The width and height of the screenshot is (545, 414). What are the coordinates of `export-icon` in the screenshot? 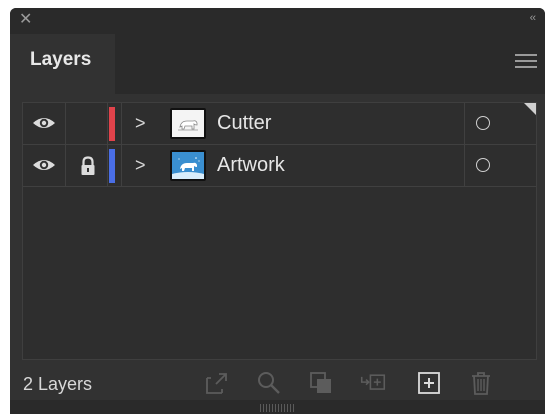 It's located at (217, 383).